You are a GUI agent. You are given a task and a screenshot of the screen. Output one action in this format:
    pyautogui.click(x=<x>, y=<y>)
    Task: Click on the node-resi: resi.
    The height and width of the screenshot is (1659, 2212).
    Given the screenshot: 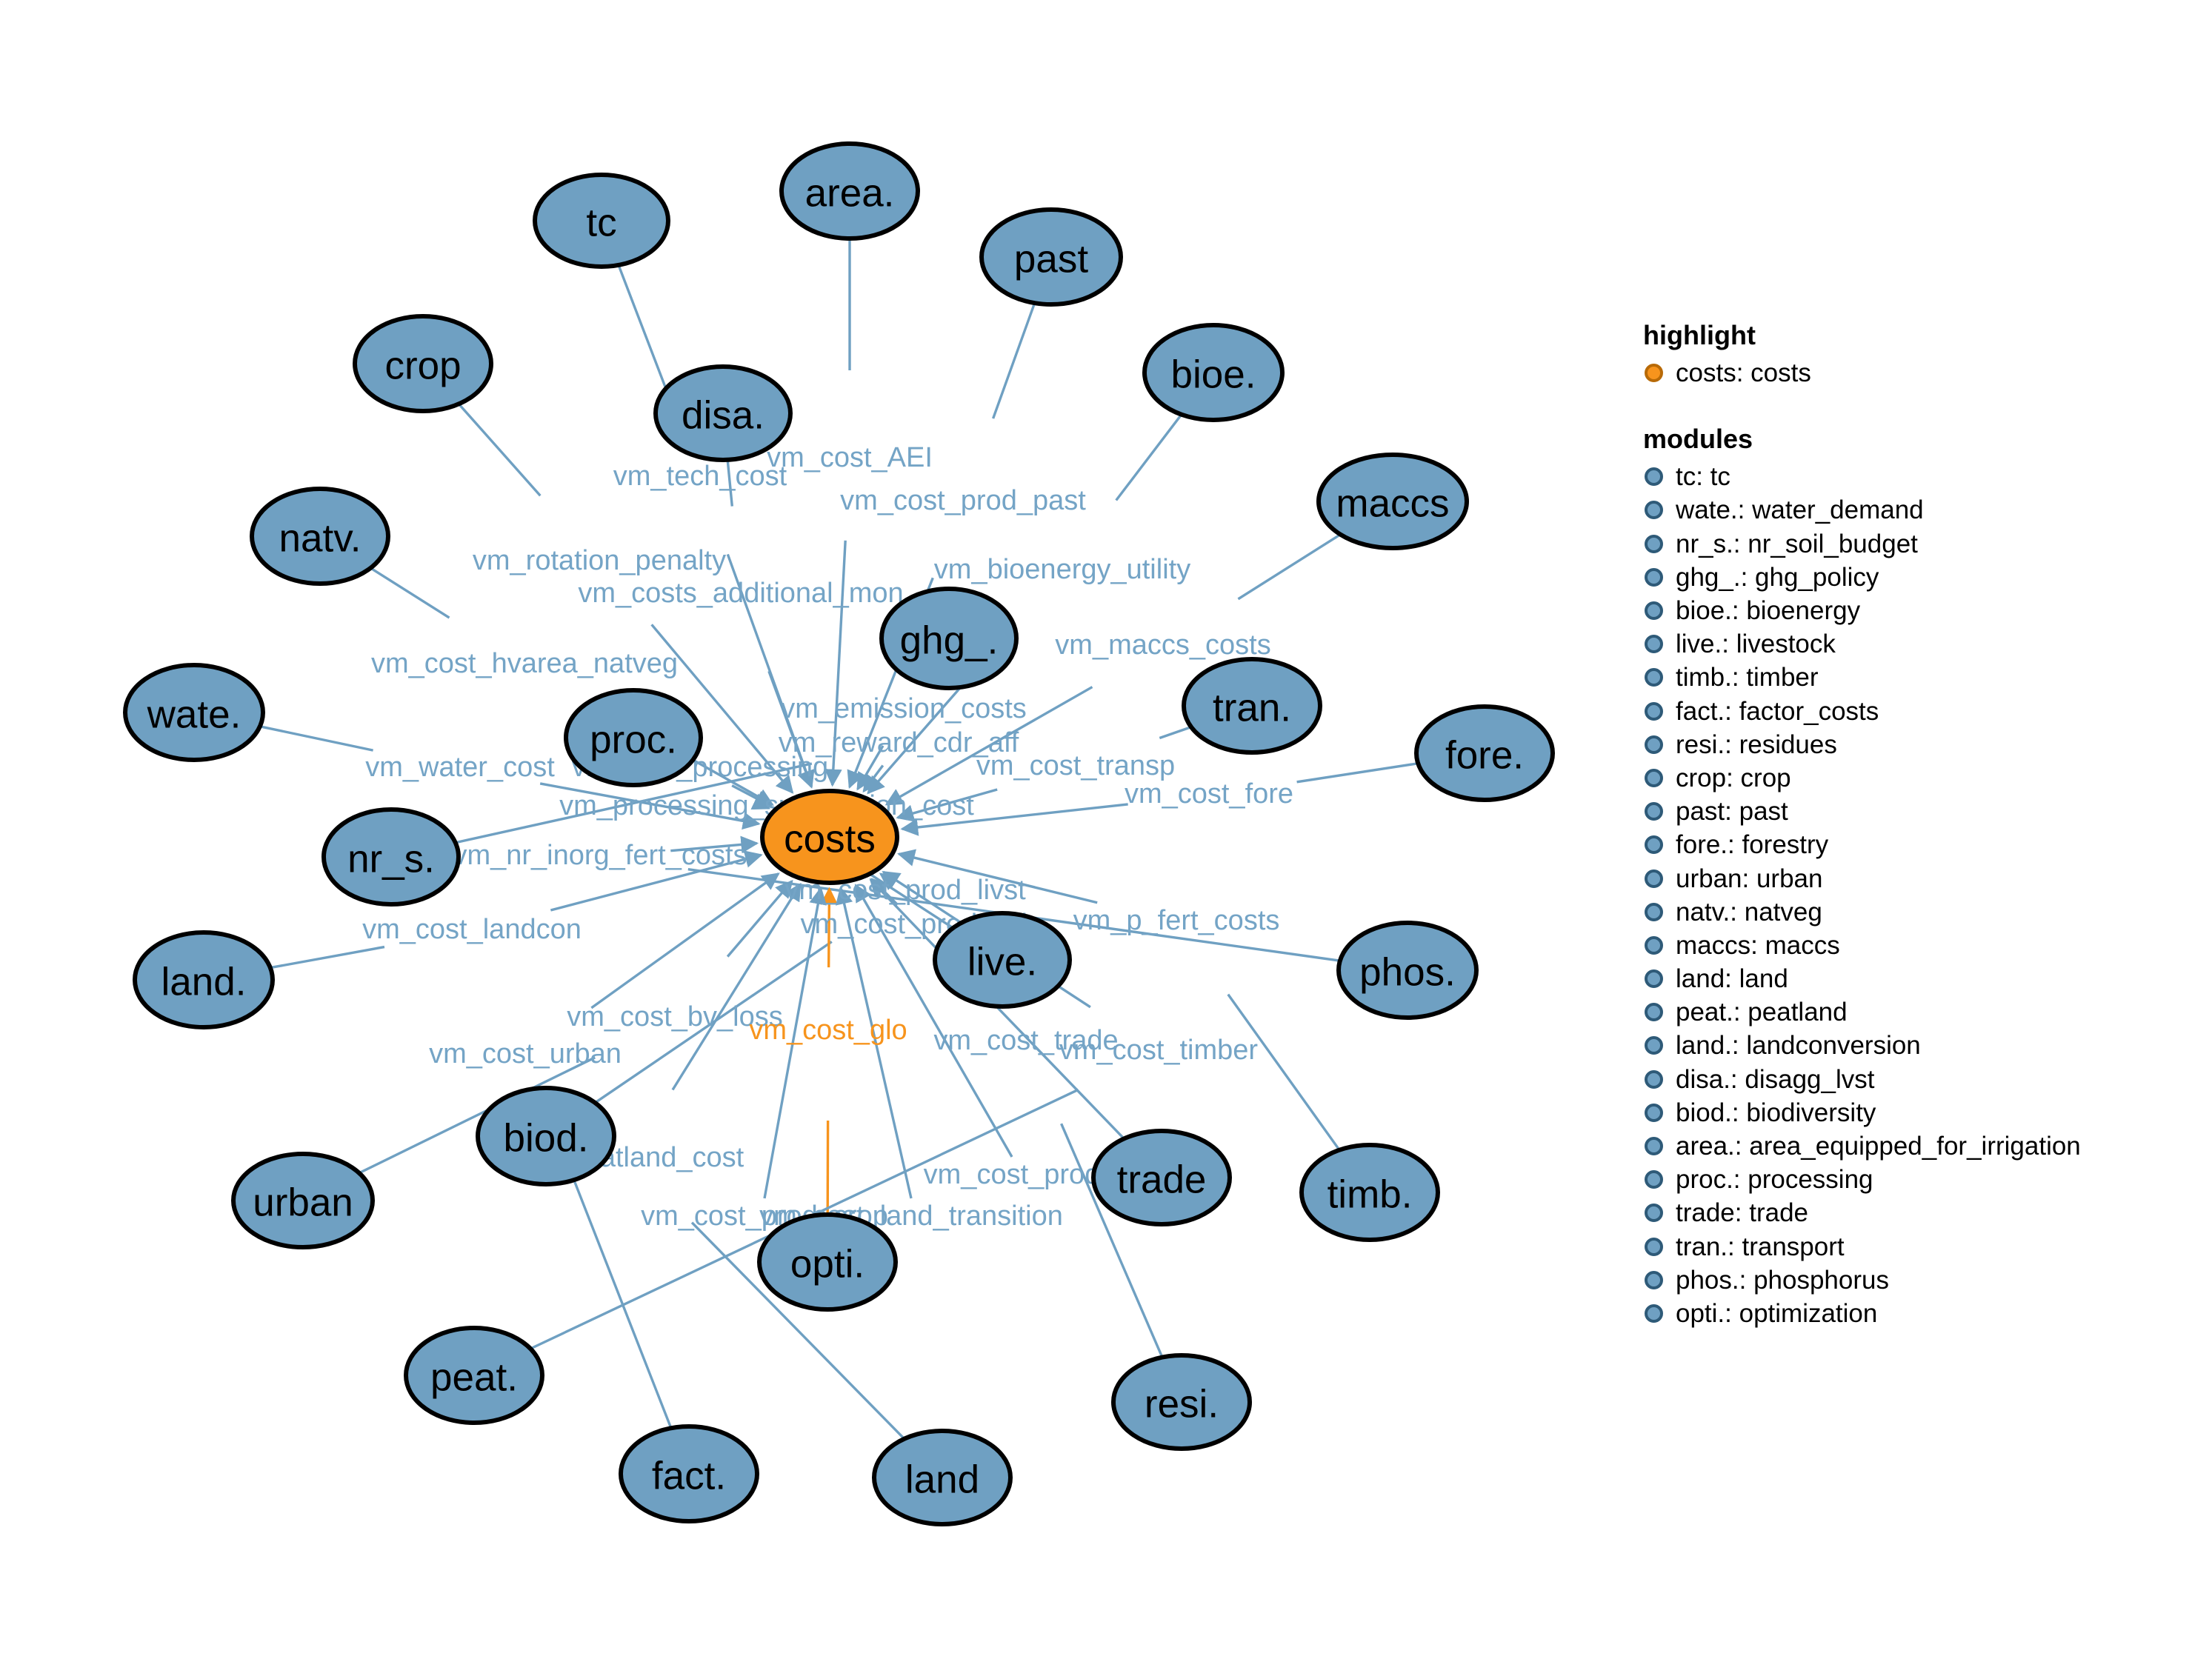 What is the action you would take?
    pyautogui.click(x=1181, y=1402)
    